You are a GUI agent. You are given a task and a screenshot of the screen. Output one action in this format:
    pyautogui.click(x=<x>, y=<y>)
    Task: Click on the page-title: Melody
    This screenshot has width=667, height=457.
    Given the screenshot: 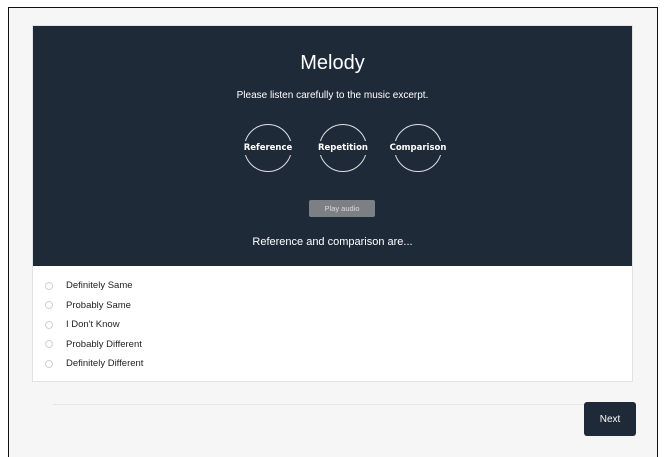 What is the action you would take?
    pyautogui.click(x=332, y=63)
    